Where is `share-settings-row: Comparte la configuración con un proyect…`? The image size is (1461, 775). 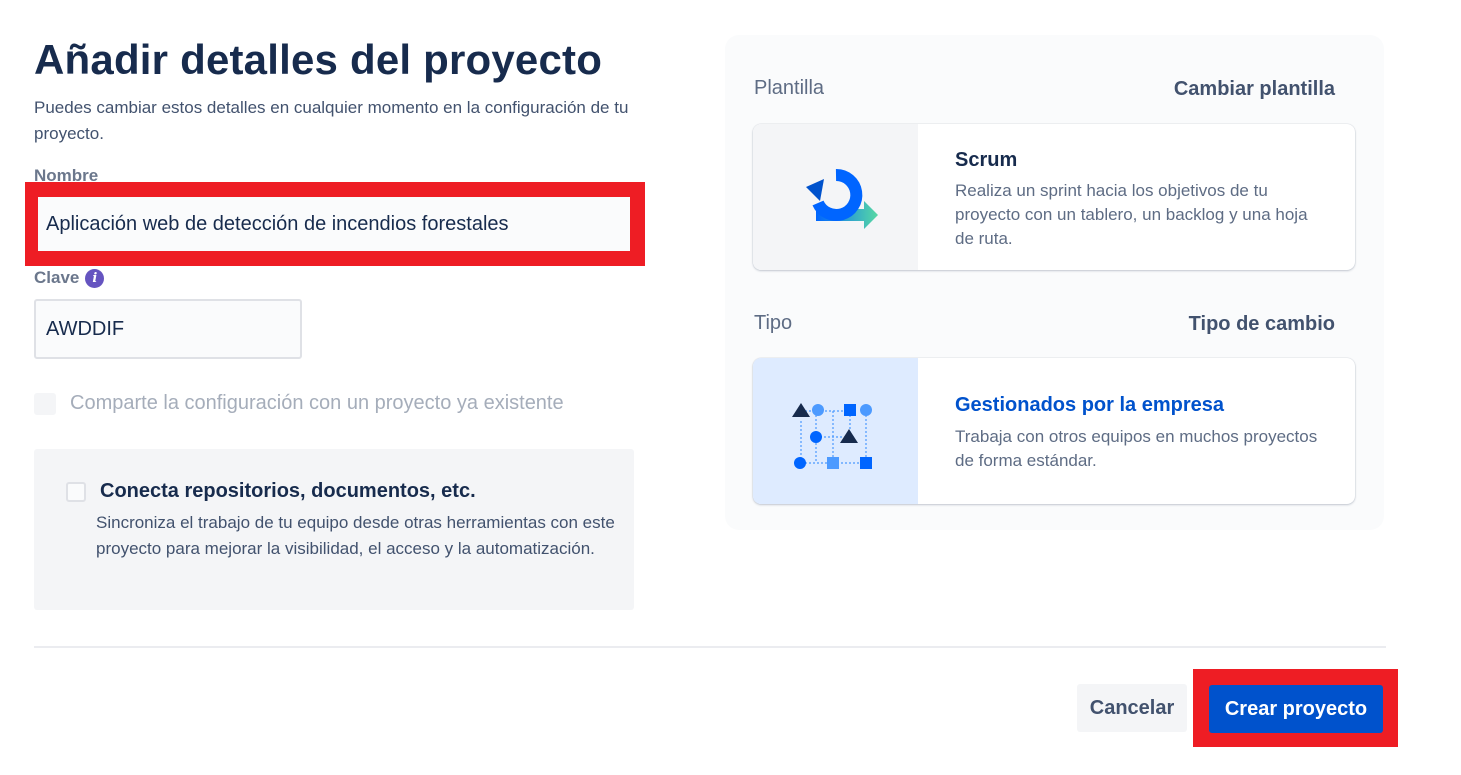
share-settings-row: Comparte la configuración con un proyect… is located at coordinates (299, 403).